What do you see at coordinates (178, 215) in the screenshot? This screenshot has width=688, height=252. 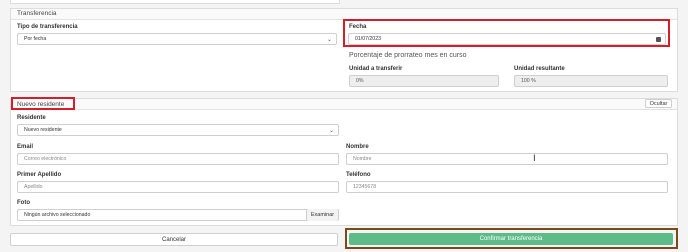 I see `foto-file-input: Ningún archivo seleccionado Examinar` at bounding box center [178, 215].